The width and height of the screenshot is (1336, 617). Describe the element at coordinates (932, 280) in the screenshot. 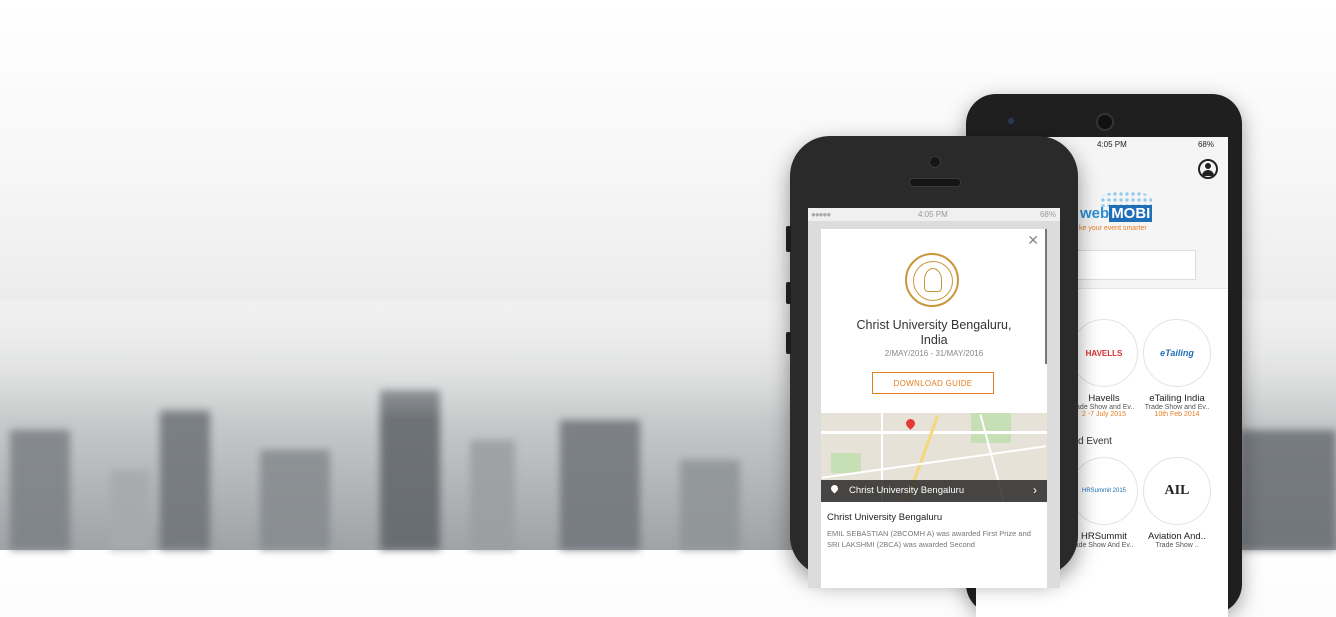

I see `university-seal-logo` at that location.